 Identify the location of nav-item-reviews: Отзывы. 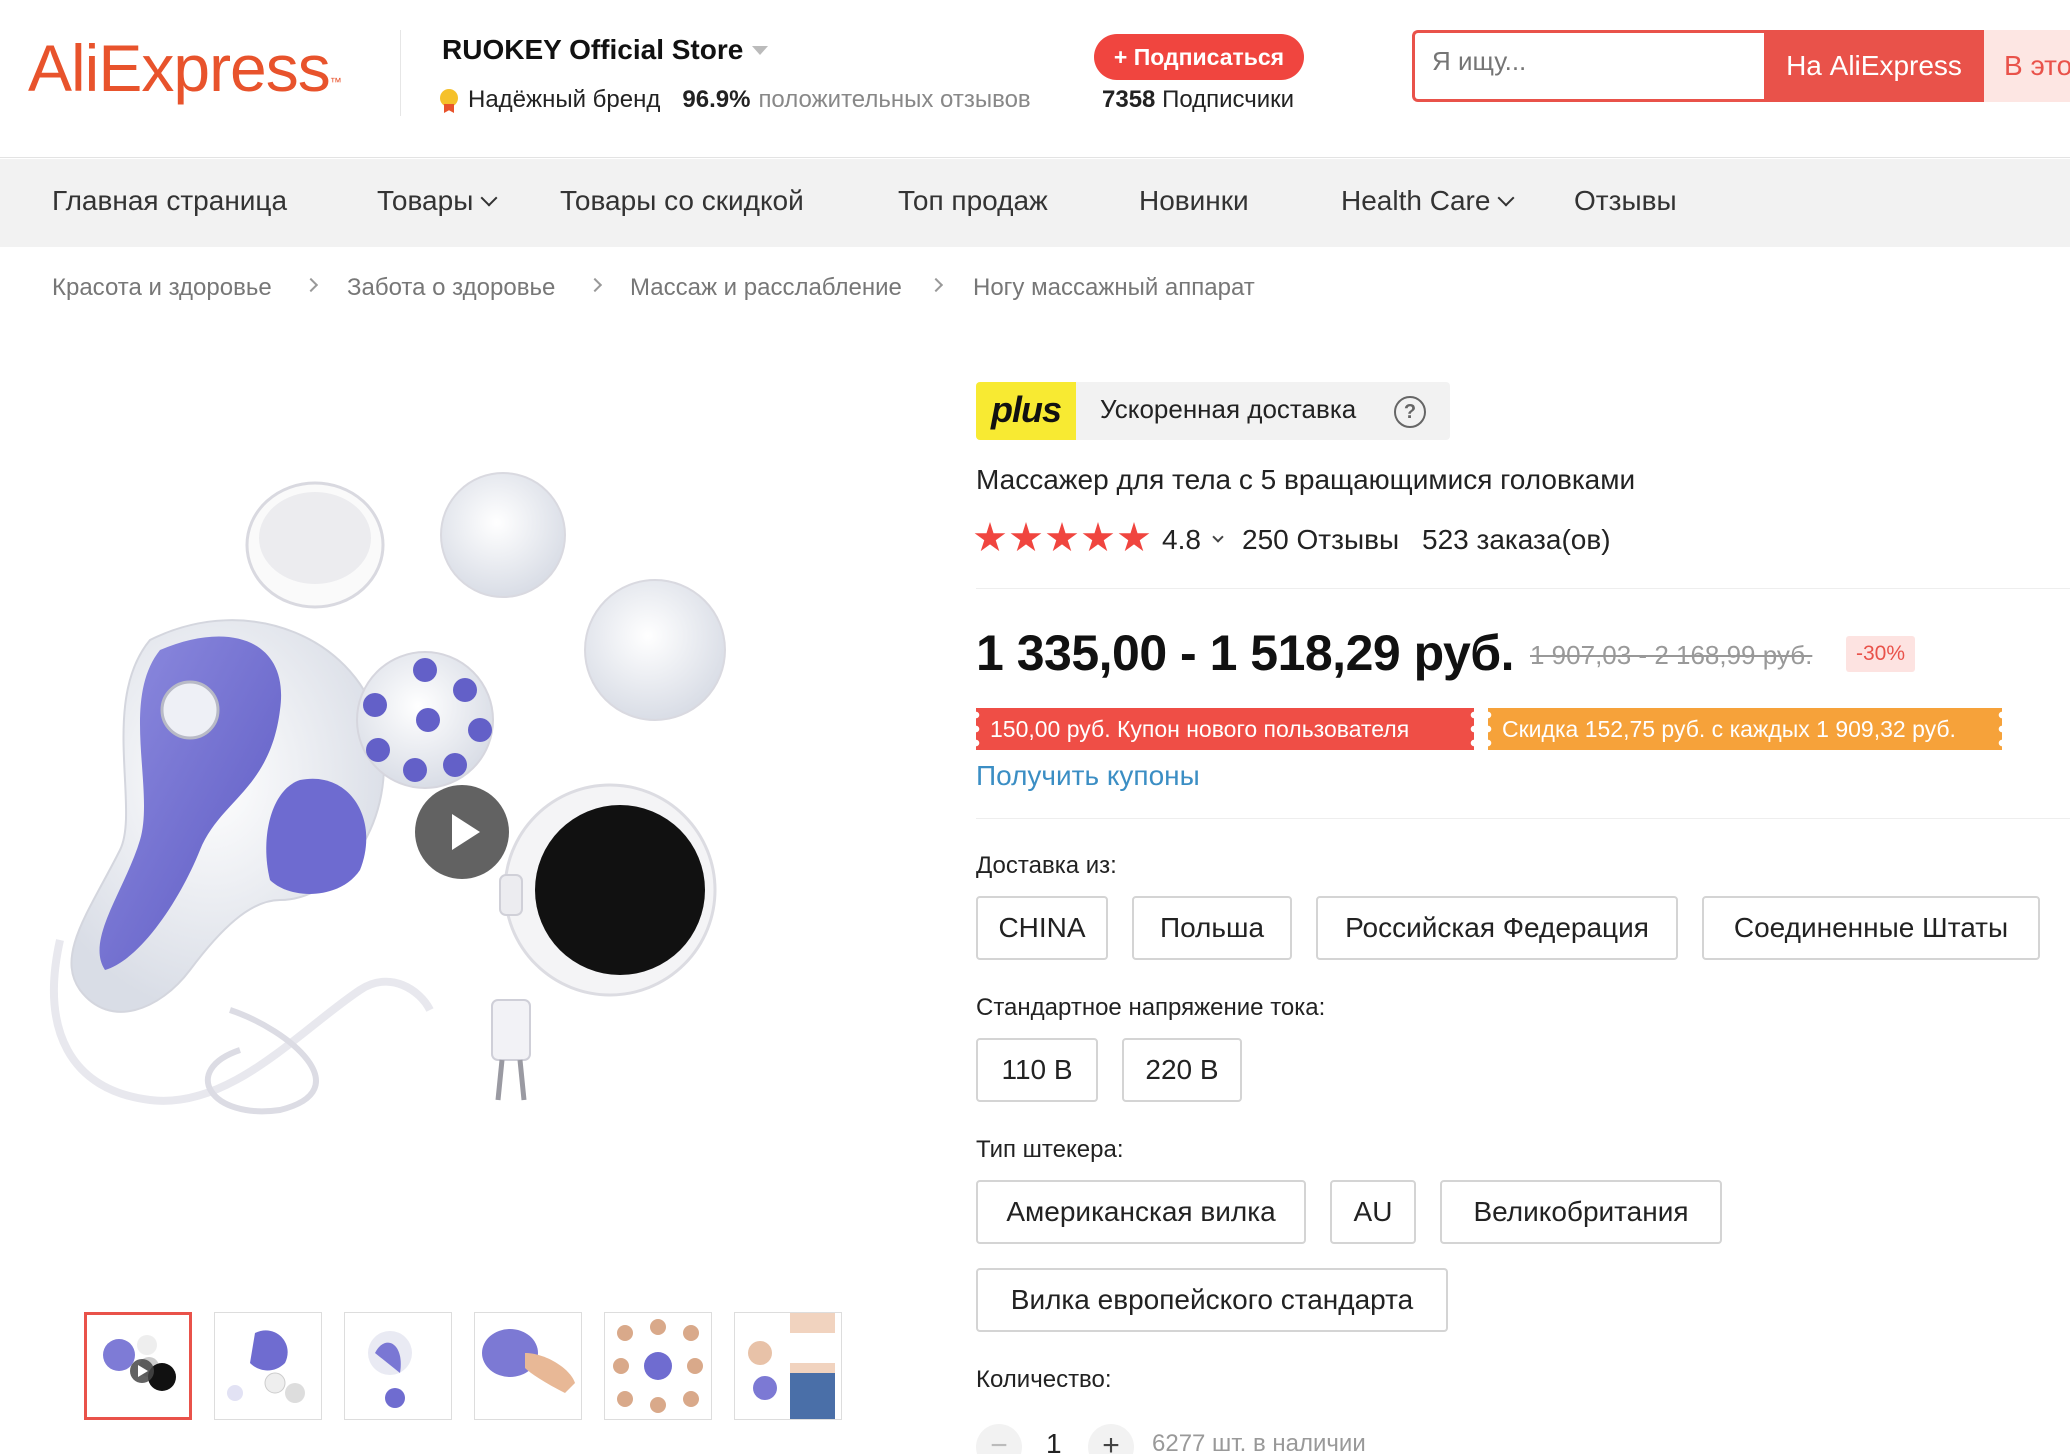
(1625, 201).